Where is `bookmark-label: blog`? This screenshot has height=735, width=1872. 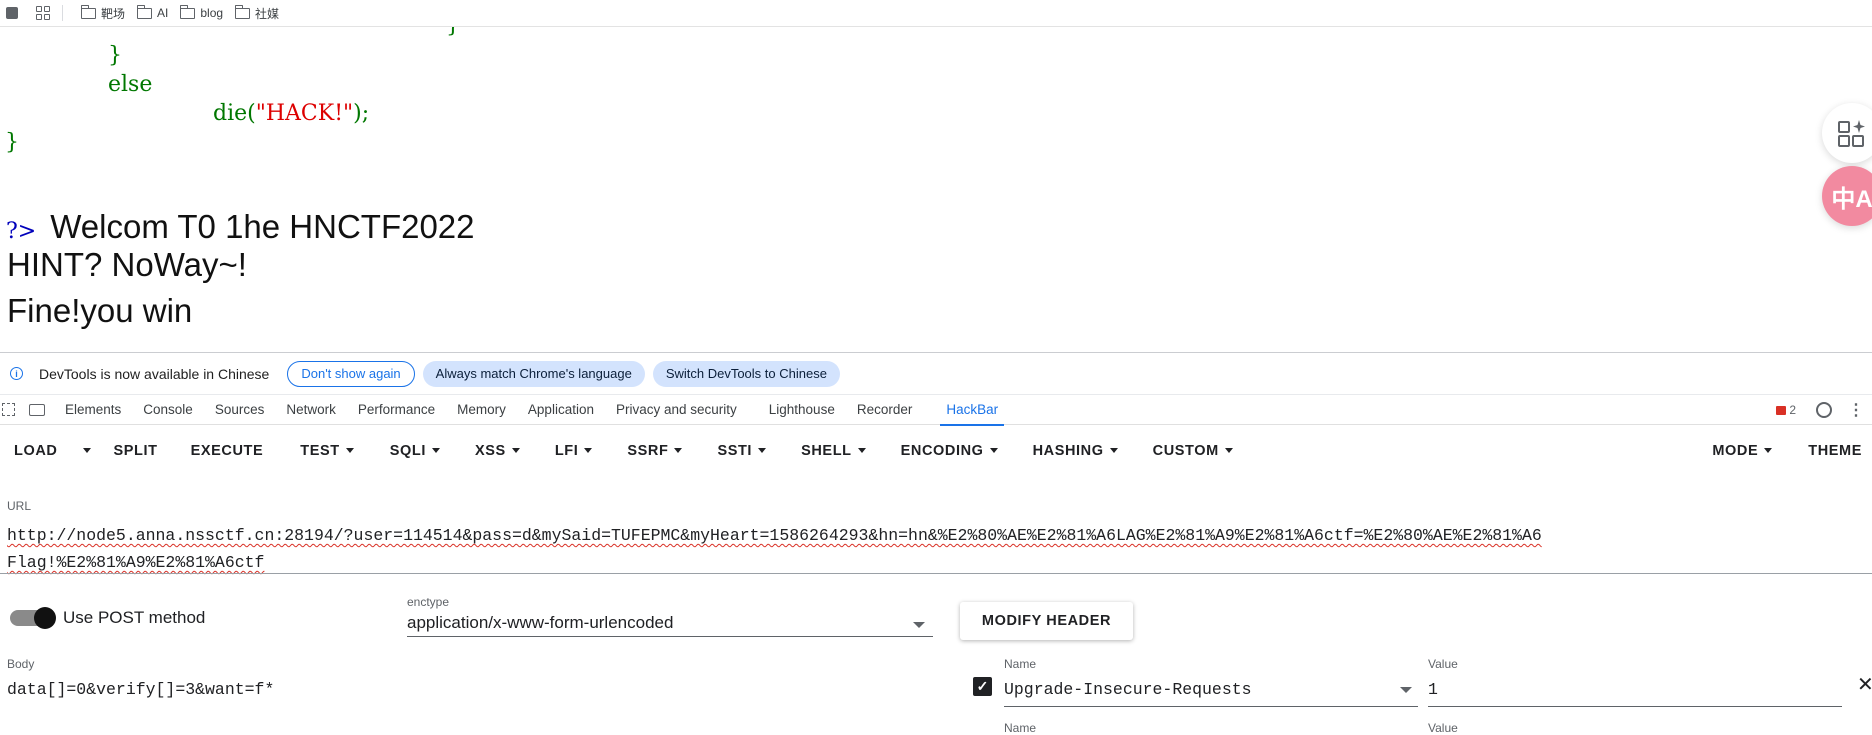 bookmark-label: blog is located at coordinates (212, 13).